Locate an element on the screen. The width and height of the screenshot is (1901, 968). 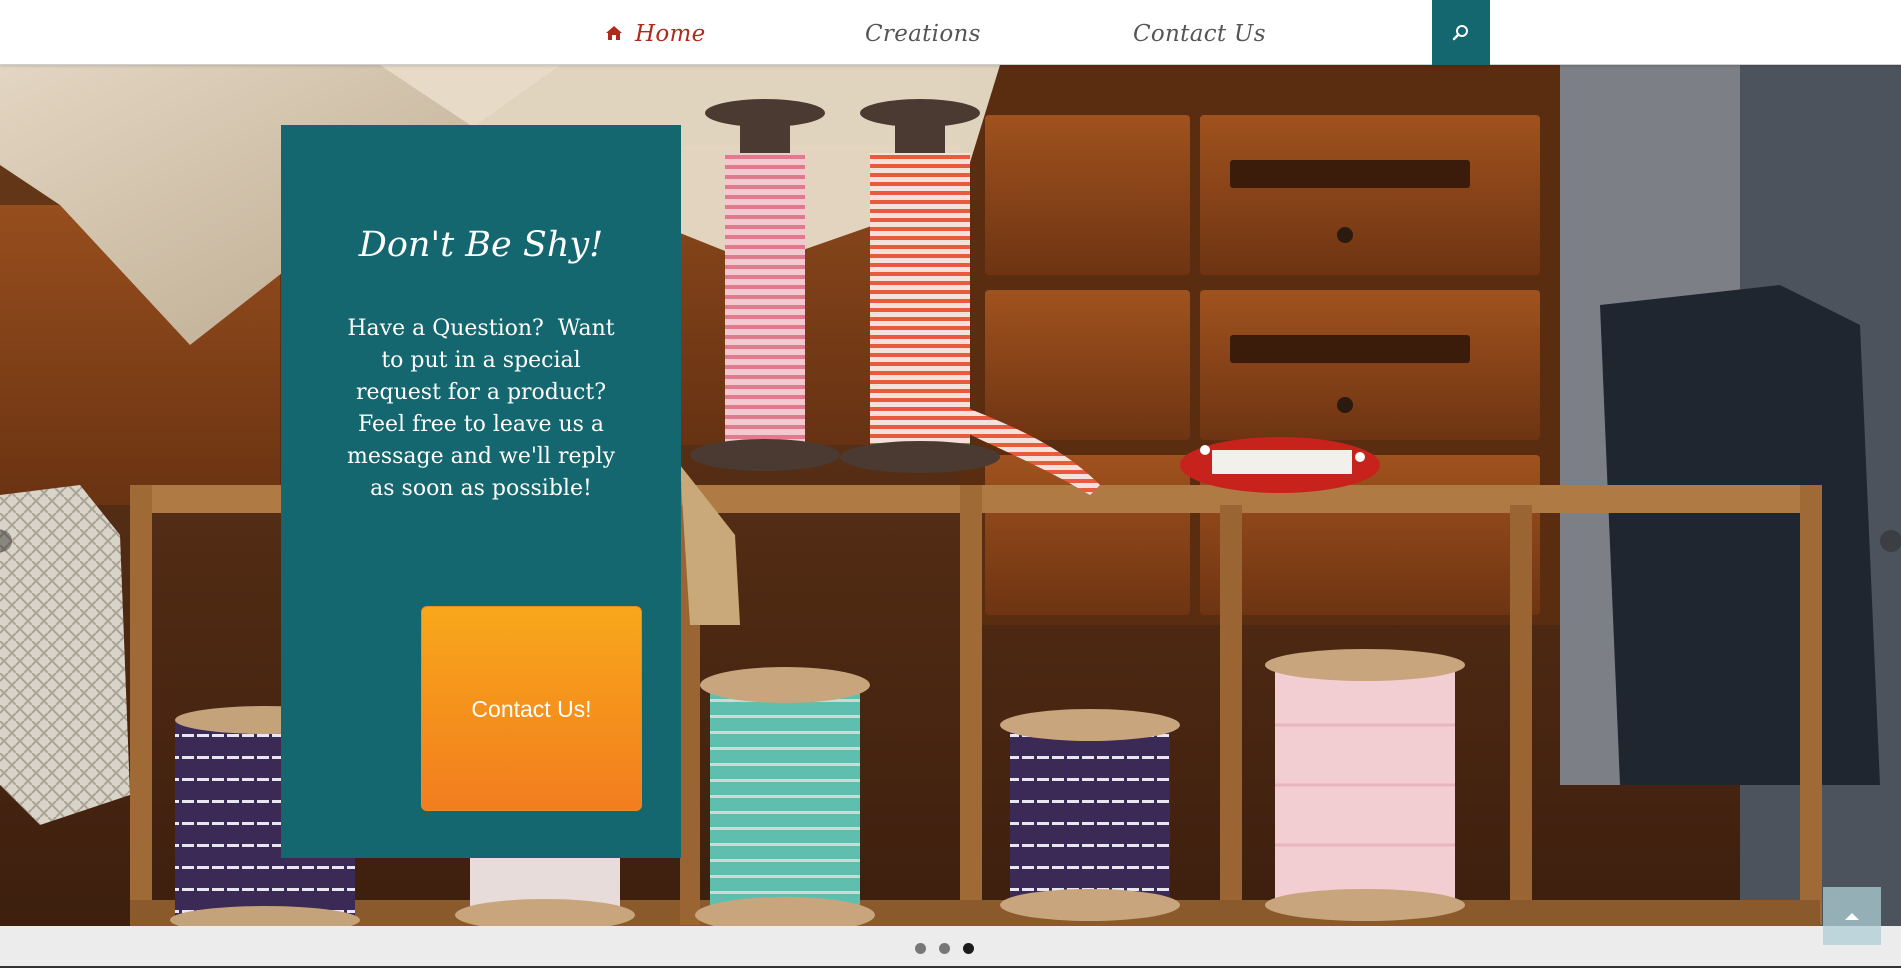
nav-item-creations: Creations is located at coordinates (923, 34).